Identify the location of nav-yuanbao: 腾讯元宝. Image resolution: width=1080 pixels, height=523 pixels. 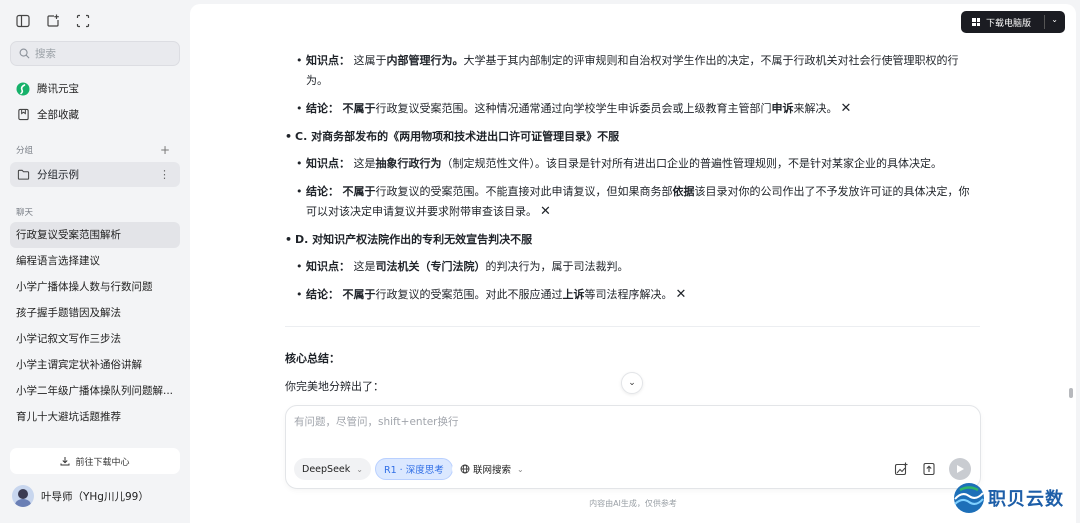
(47, 88).